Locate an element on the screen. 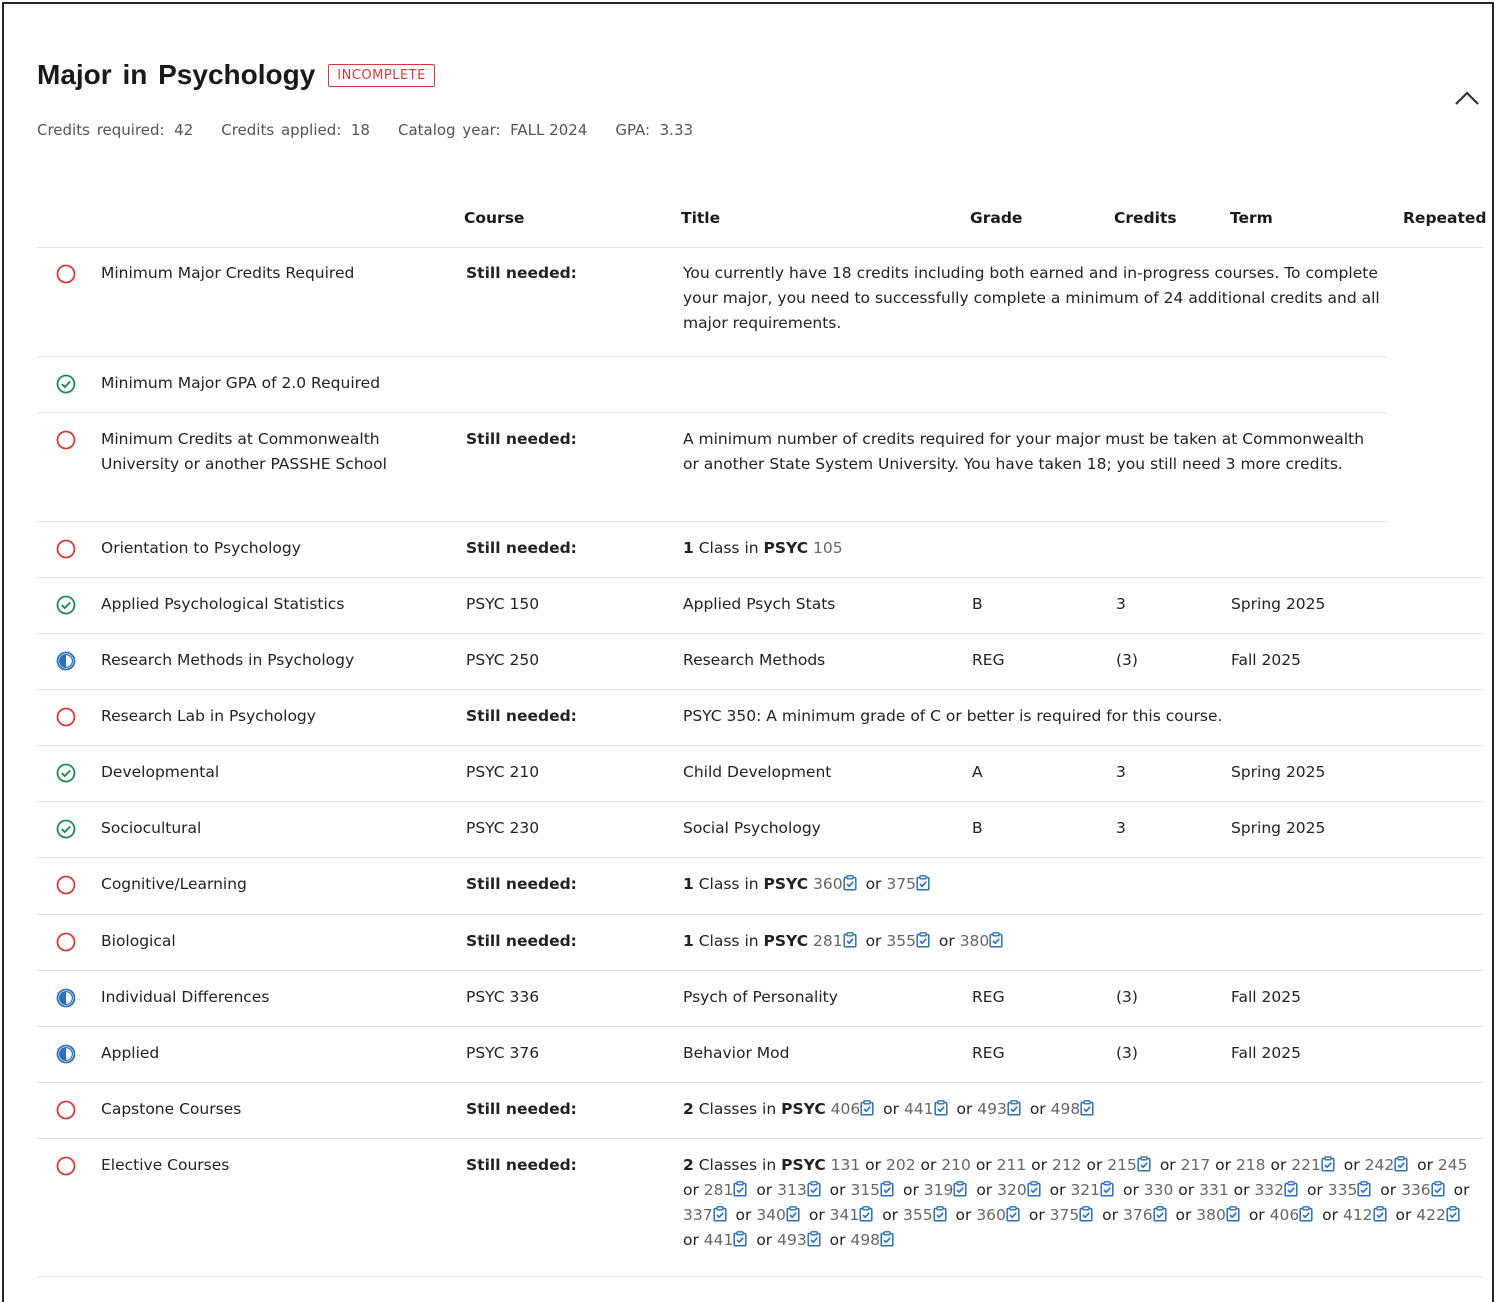 The height and width of the screenshot is (1302, 1496). course-option-link: 313 is located at coordinates (792, 1190).